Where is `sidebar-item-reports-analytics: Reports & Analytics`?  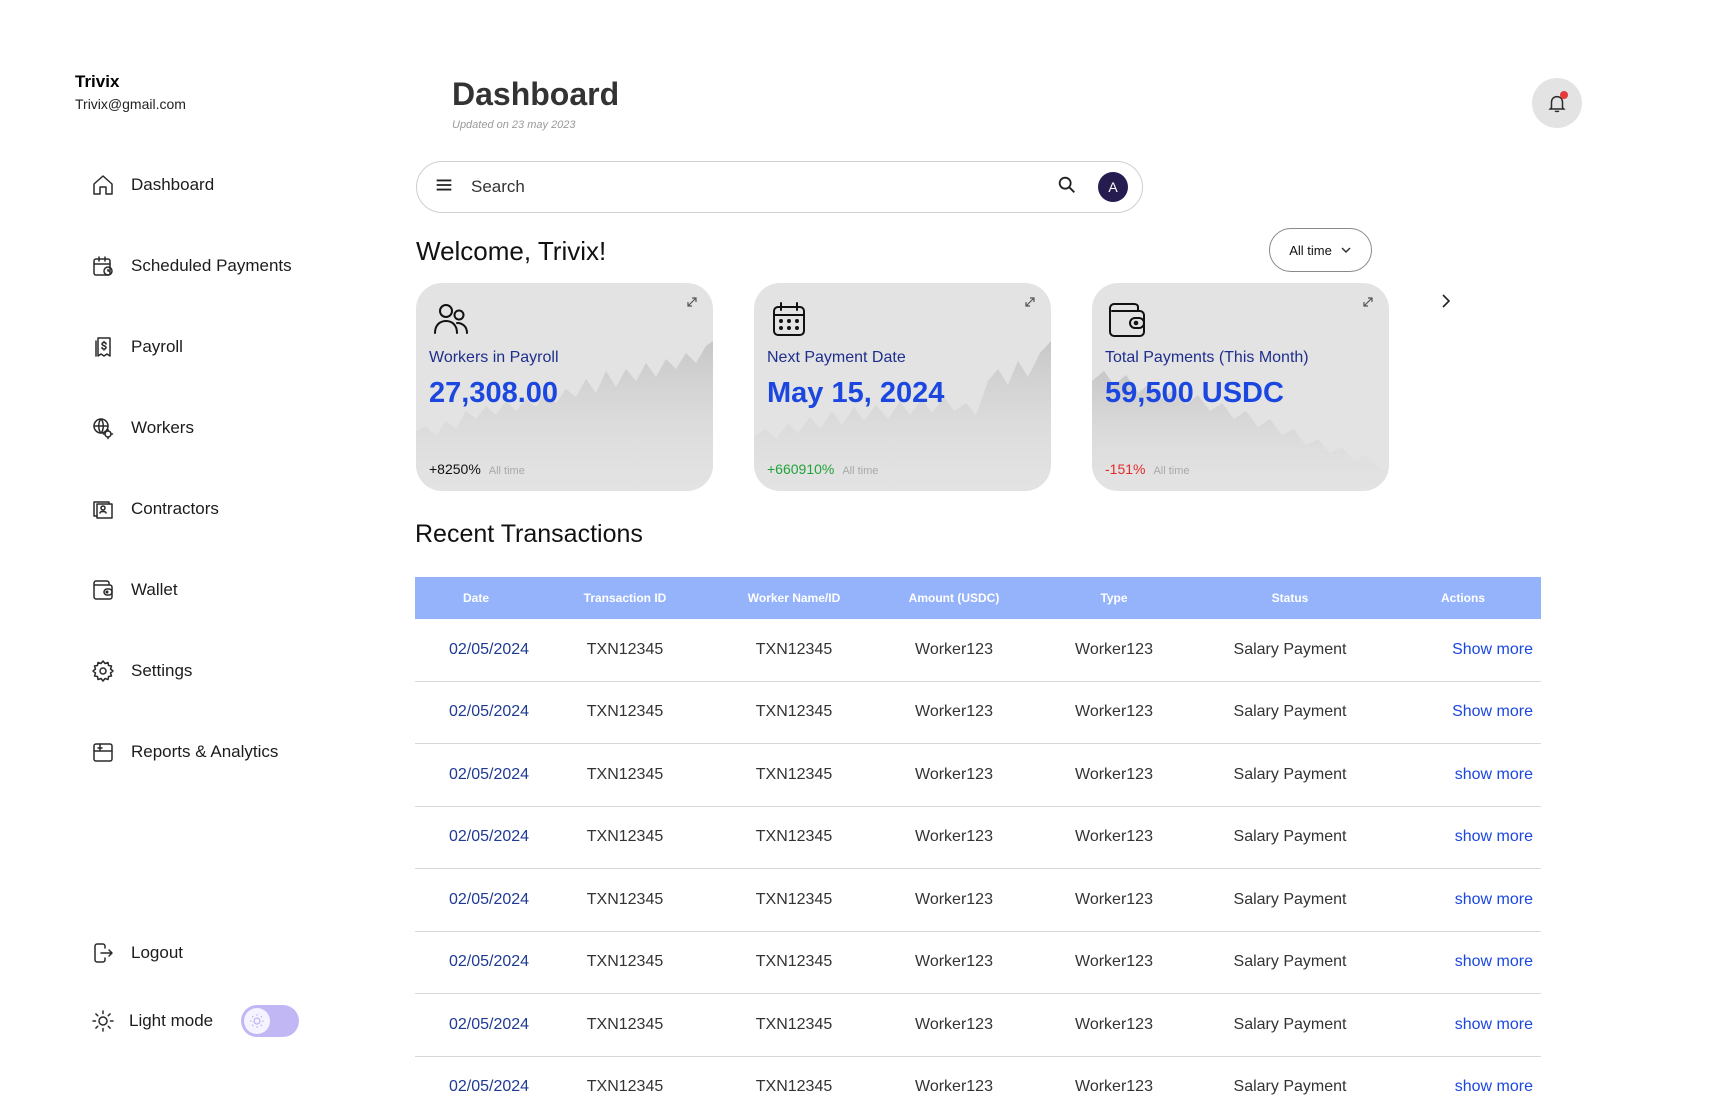
sidebar-item-reports-analytics: Reports & Analytics is located at coordinates (184, 752).